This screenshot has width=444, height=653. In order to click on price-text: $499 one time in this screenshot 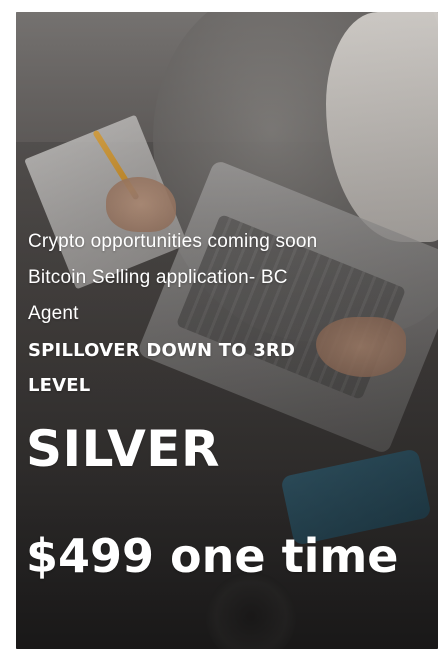, I will do `click(212, 556)`.